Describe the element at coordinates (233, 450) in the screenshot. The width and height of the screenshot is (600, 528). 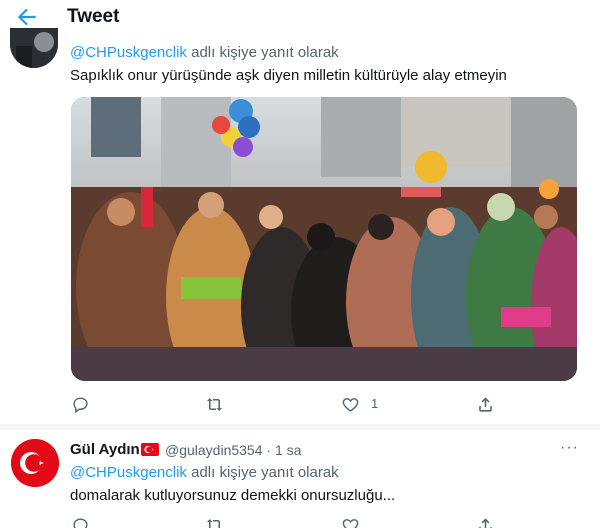
I see `handle-and-time: @gulaydin5354 · 1 sa` at that location.